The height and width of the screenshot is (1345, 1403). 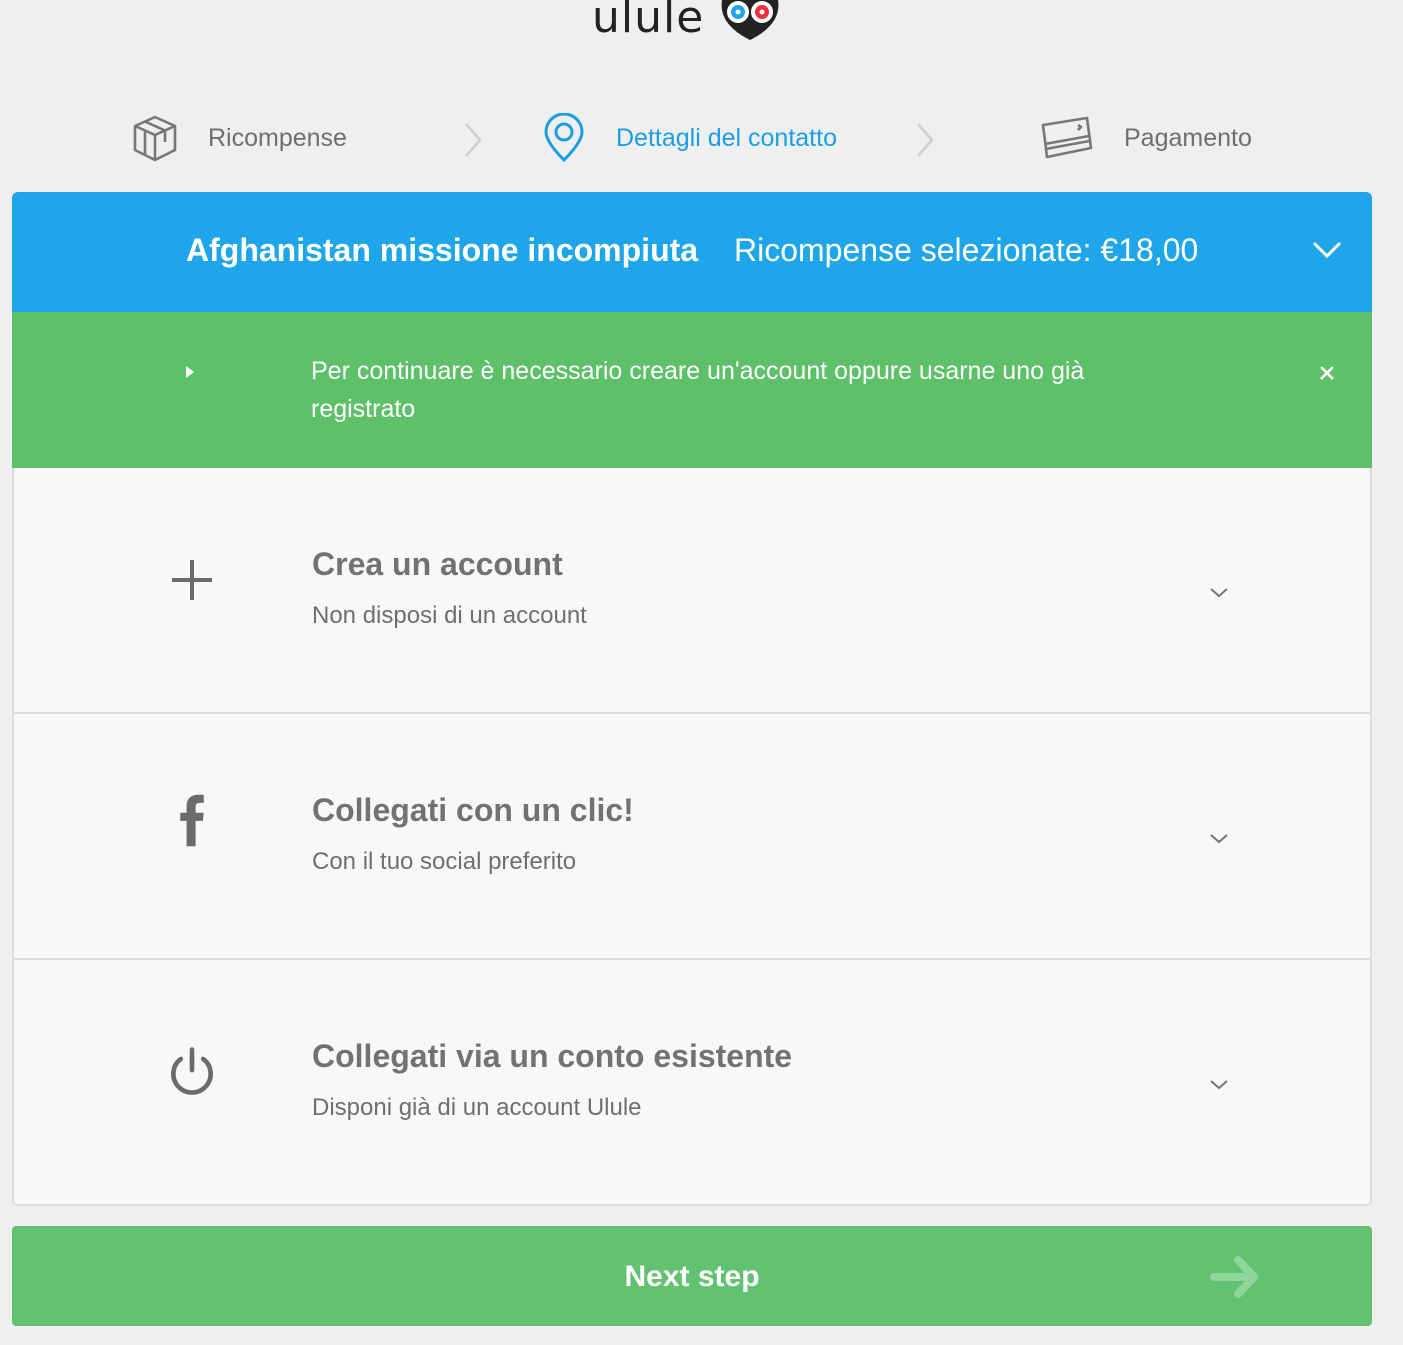 What do you see at coordinates (648, 21) in the screenshot?
I see `brand-name: ulule` at bounding box center [648, 21].